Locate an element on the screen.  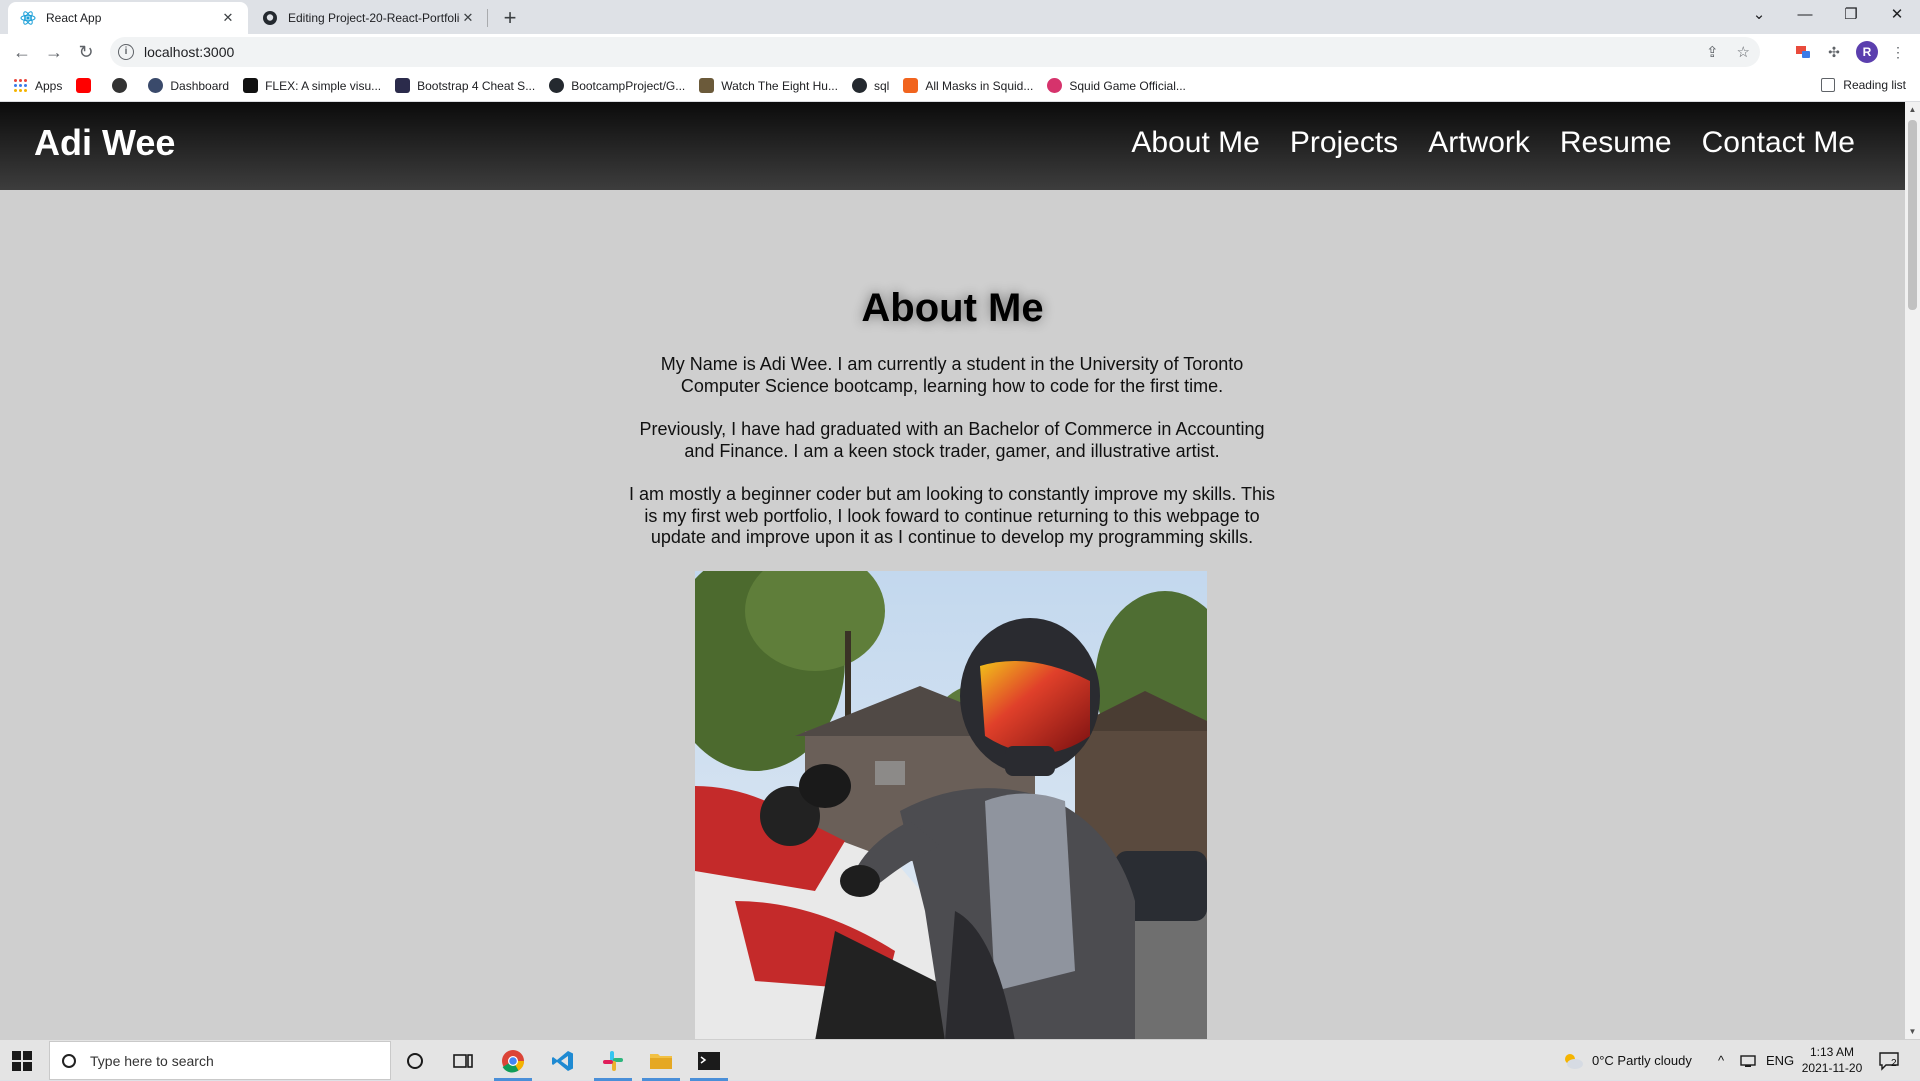
scroll-down-arrow-icon: ▼ is located at coordinates (1912, 1031).